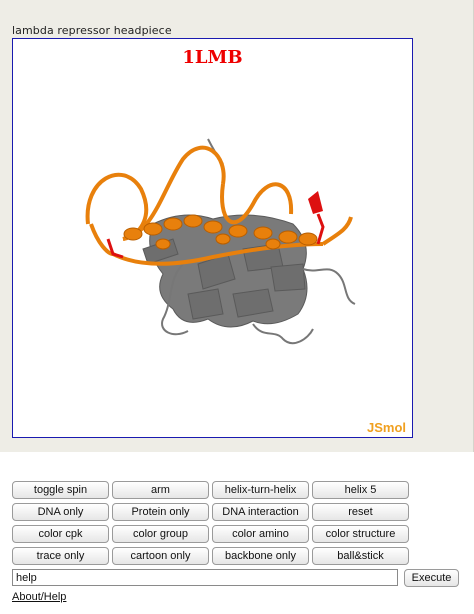 The width and height of the screenshot is (474, 614). Describe the element at coordinates (431, 578) in the screenshot. I see `execute-button: Execute` at that location.